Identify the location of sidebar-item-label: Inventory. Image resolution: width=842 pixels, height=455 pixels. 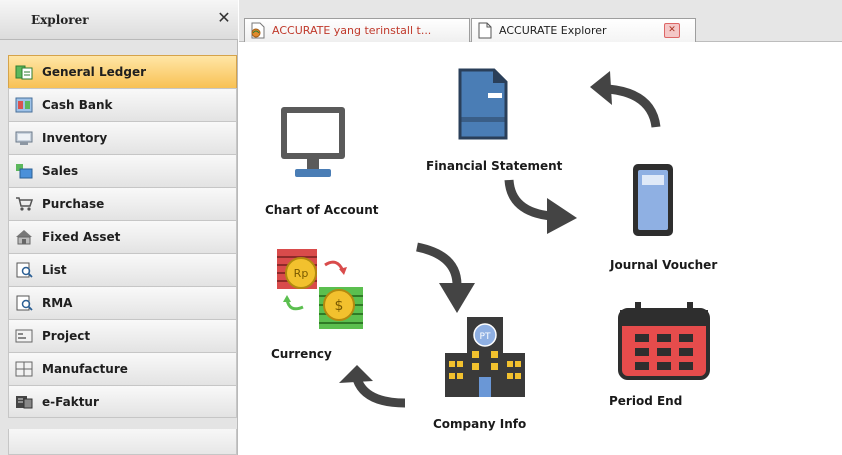
(75, 138).